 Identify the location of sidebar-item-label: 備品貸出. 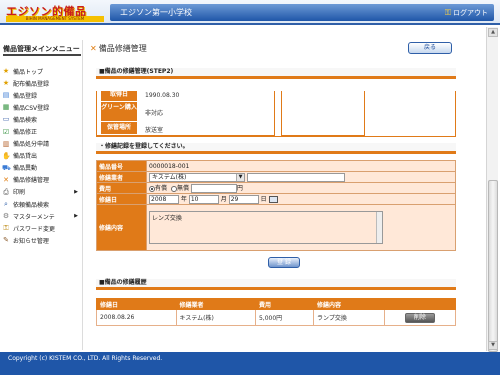
(25, 157).